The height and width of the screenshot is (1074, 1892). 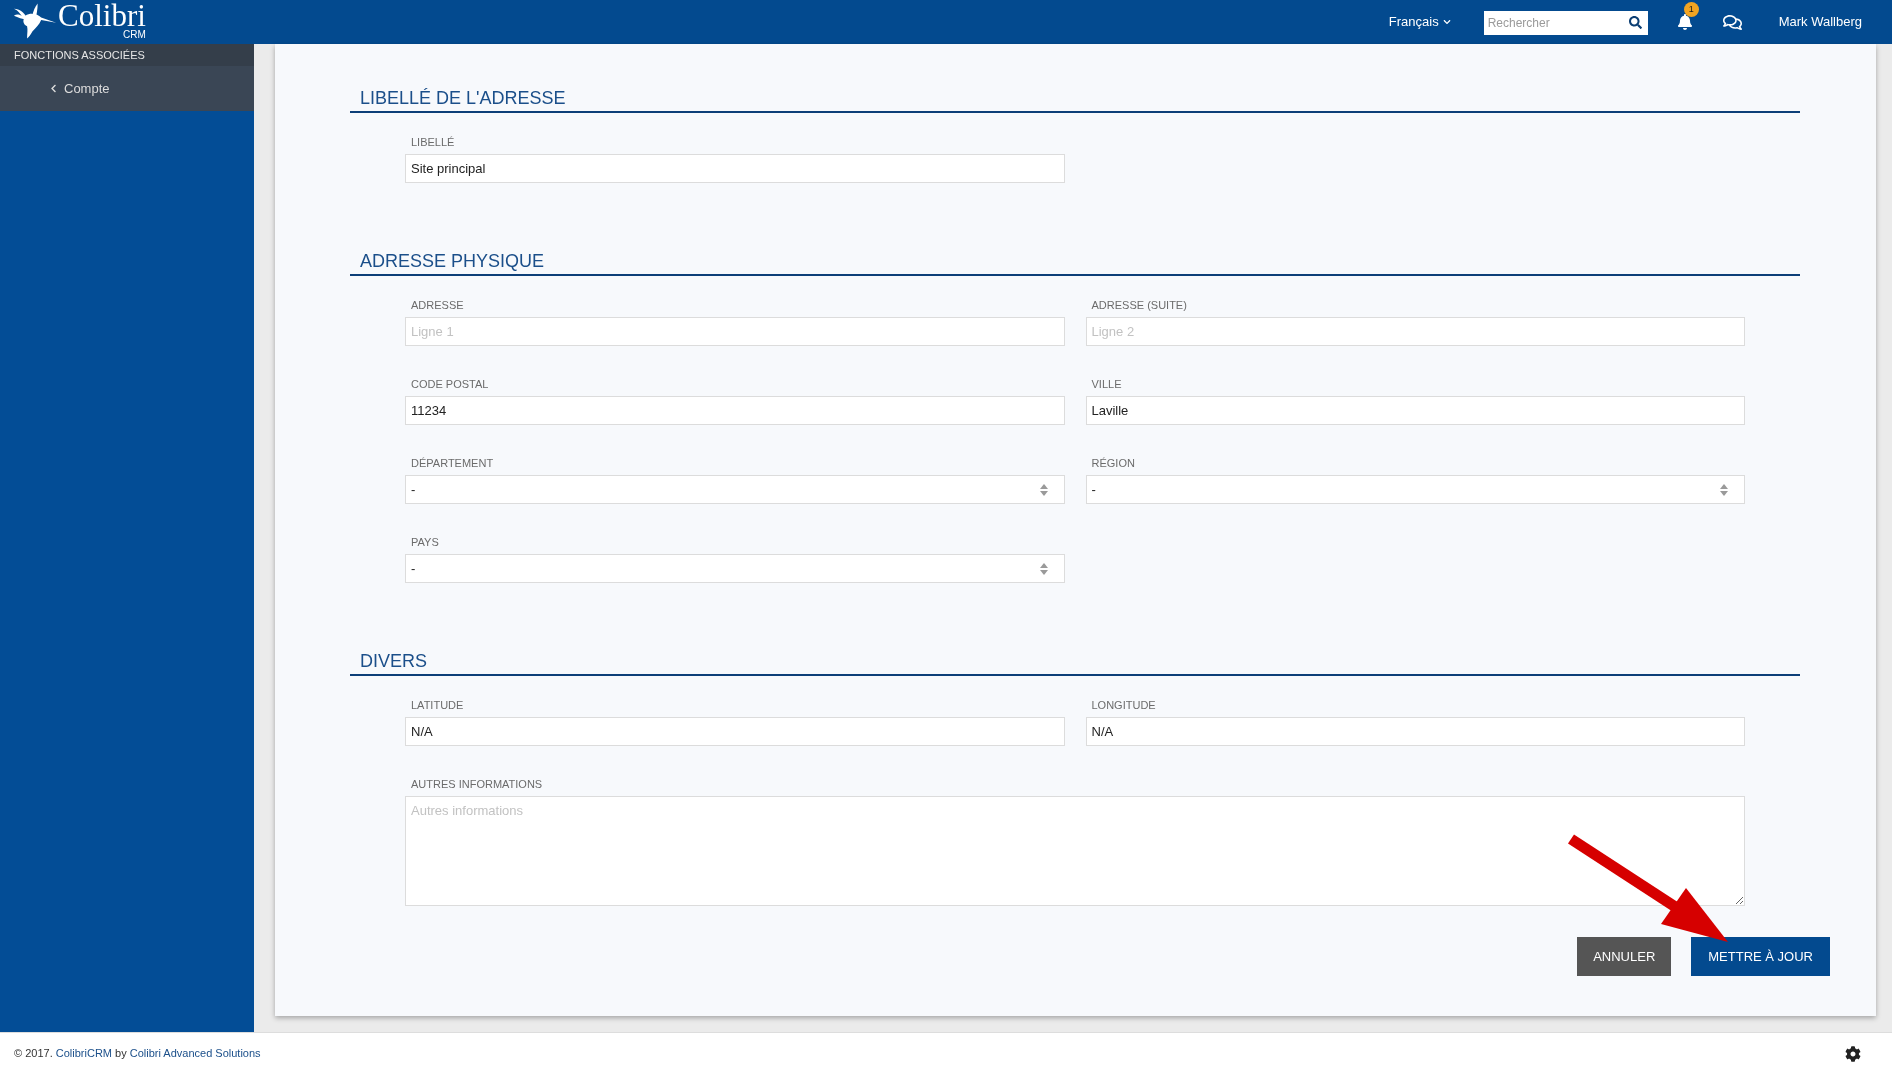 What do you see at coordinates (1075, 99) in the screenshot?
I see `section-heading: LIBELLÉ DE L'ADRESSE` at bounding box center [1075, 99].